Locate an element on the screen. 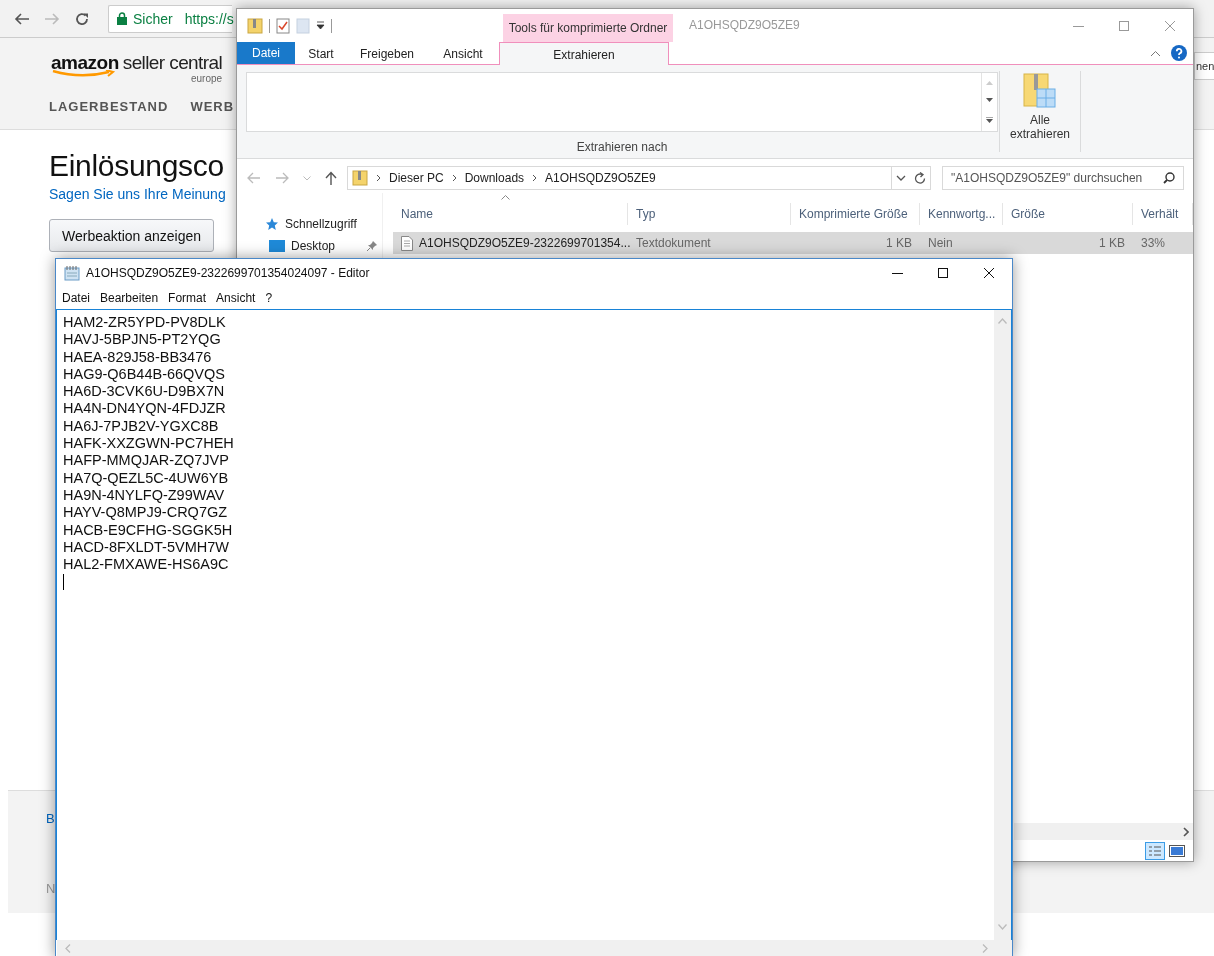 The height and width of the screenshot is (956, 1214). ribbon-tab: Ansicht is located at coordinates (463, 53).